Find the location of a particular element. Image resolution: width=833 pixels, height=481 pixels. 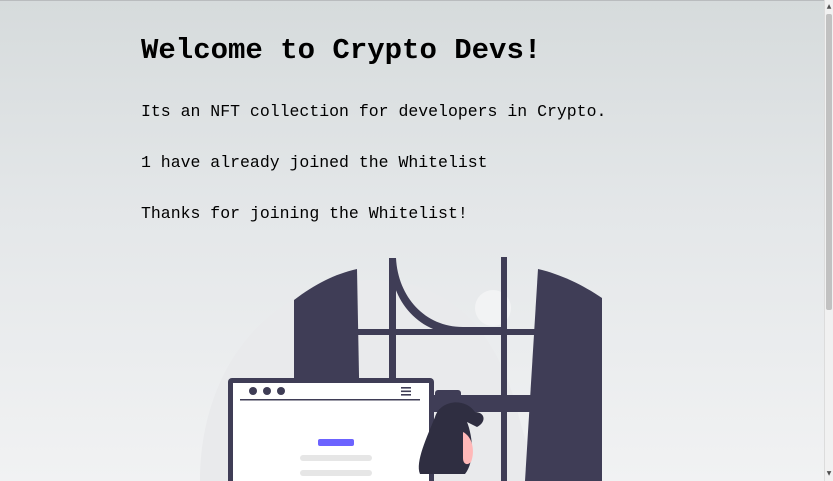

person-hand-shape is located at coordinates (448, 395).